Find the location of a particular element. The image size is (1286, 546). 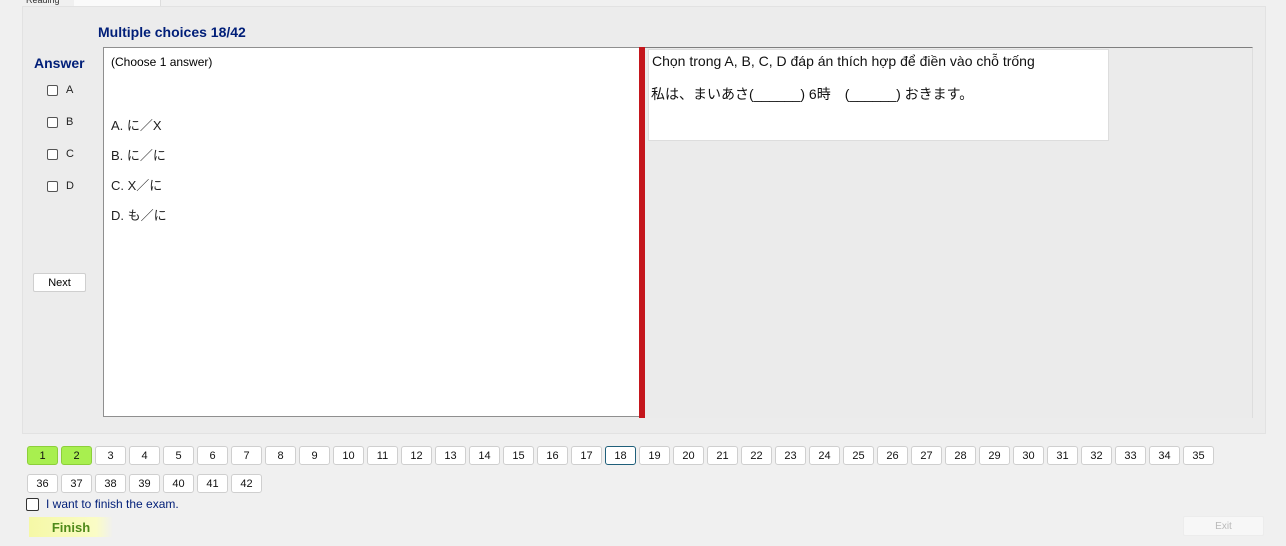

question-button-9: 9 is located at coordinates (314, 455).